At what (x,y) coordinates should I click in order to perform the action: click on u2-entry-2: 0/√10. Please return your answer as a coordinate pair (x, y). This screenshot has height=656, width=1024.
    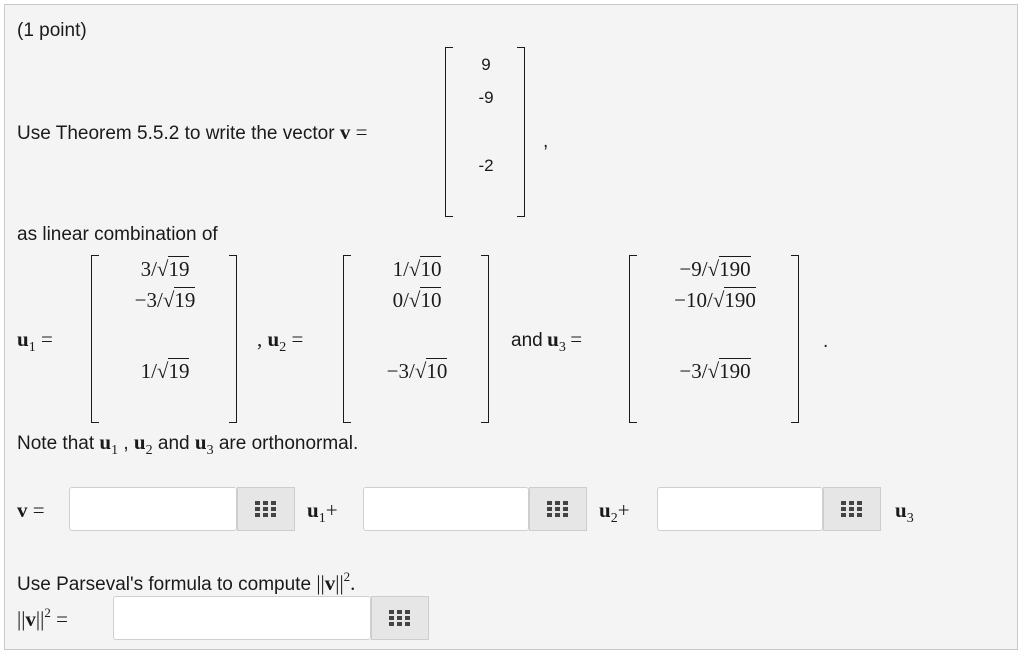
    Looking at the image, I should click on (417, 299).